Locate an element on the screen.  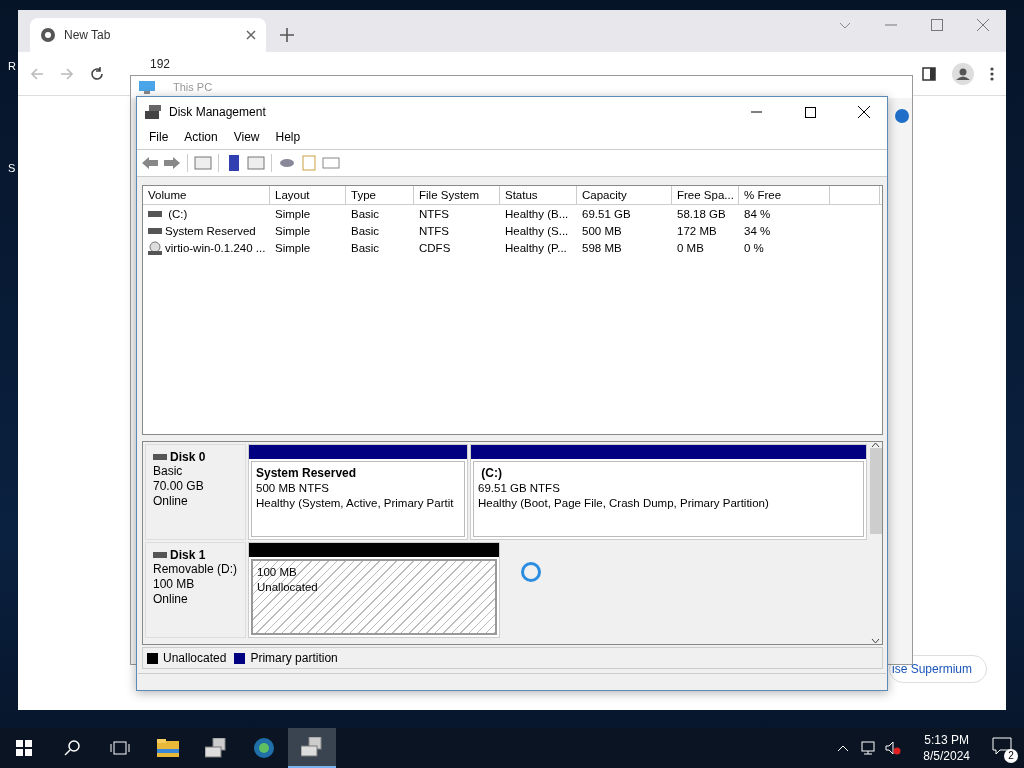
browser-tab: New Tab is located at coordinates (148, 35).